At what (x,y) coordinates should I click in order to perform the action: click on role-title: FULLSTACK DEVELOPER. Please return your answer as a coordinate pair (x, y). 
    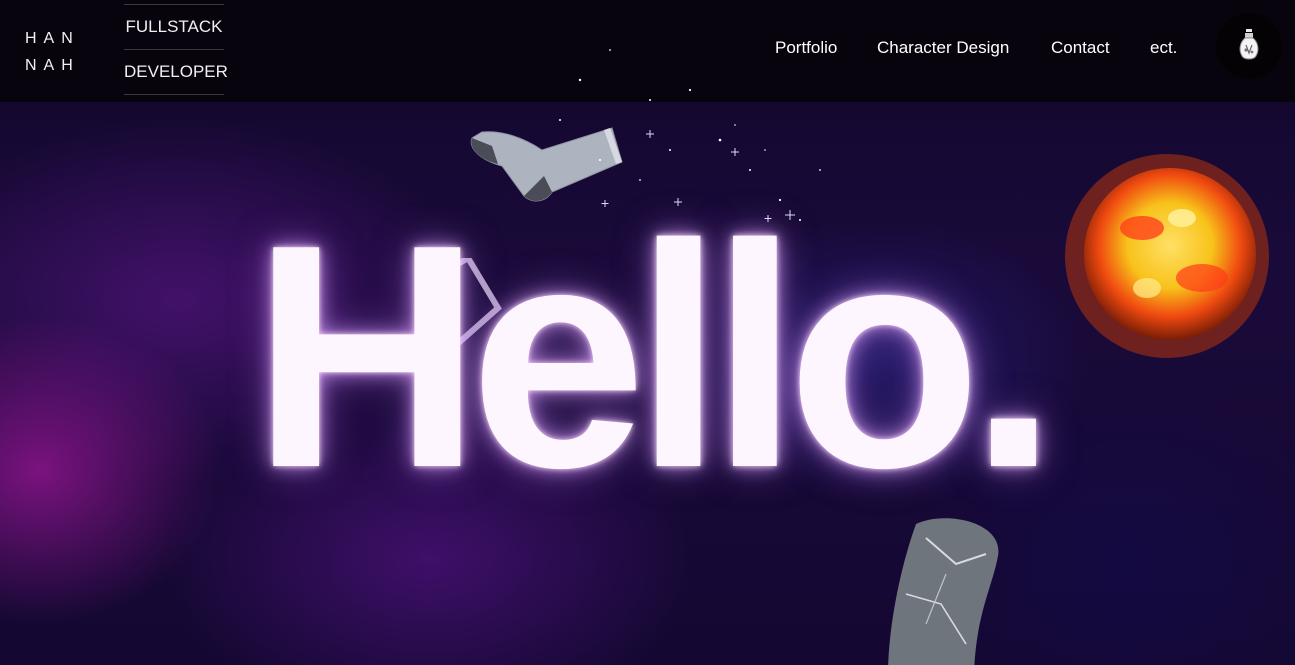
    Looking at the image, I should click on (176, 49).